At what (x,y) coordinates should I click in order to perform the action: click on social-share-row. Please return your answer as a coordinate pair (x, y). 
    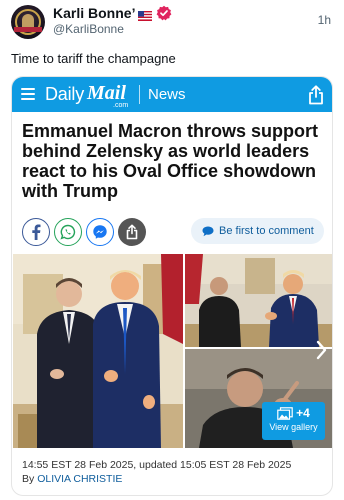
    Looking at the image, I should click on (86, 232).